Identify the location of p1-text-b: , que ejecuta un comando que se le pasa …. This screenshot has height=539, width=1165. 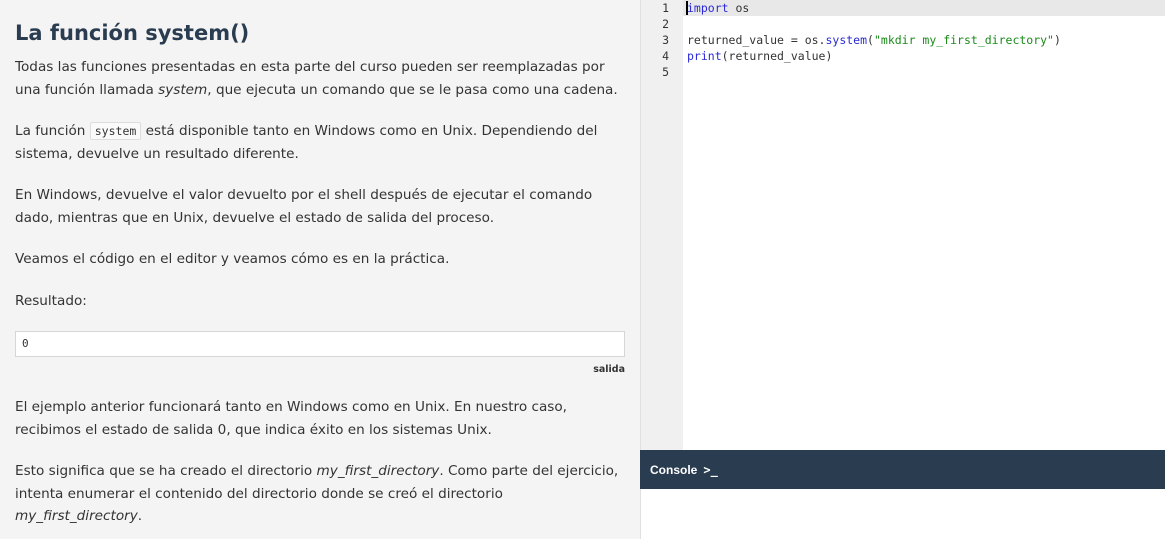
(412, 89).